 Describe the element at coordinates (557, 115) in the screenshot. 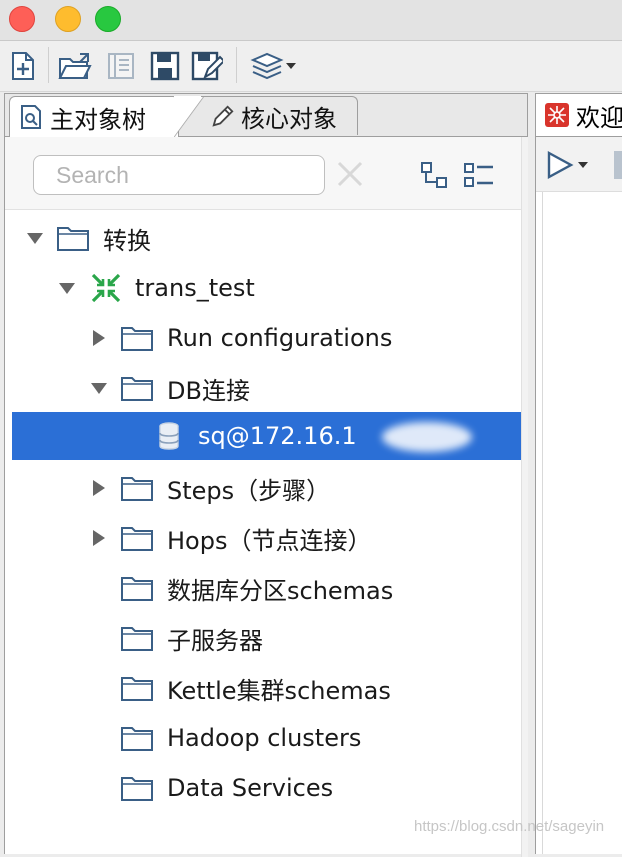

I see `welcome-spoon-icon` at that location.